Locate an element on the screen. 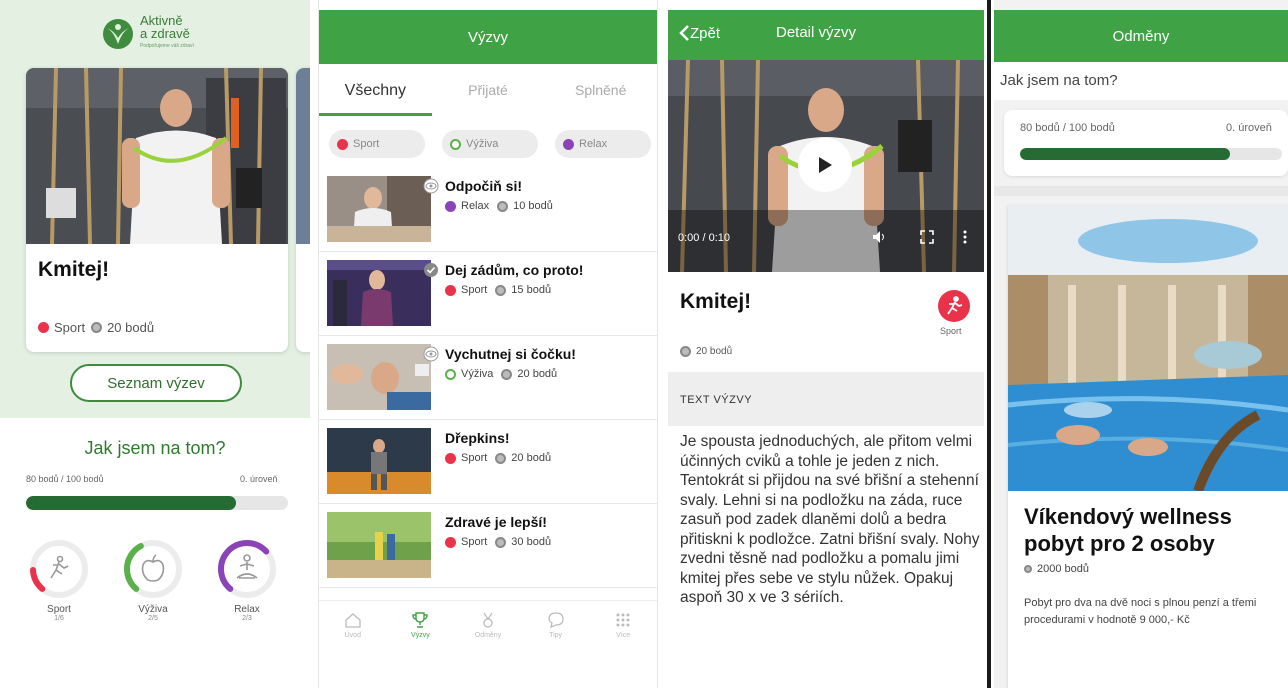  progress-points: 80 bodů / 100 bodů is located at coordinates (65, 479).